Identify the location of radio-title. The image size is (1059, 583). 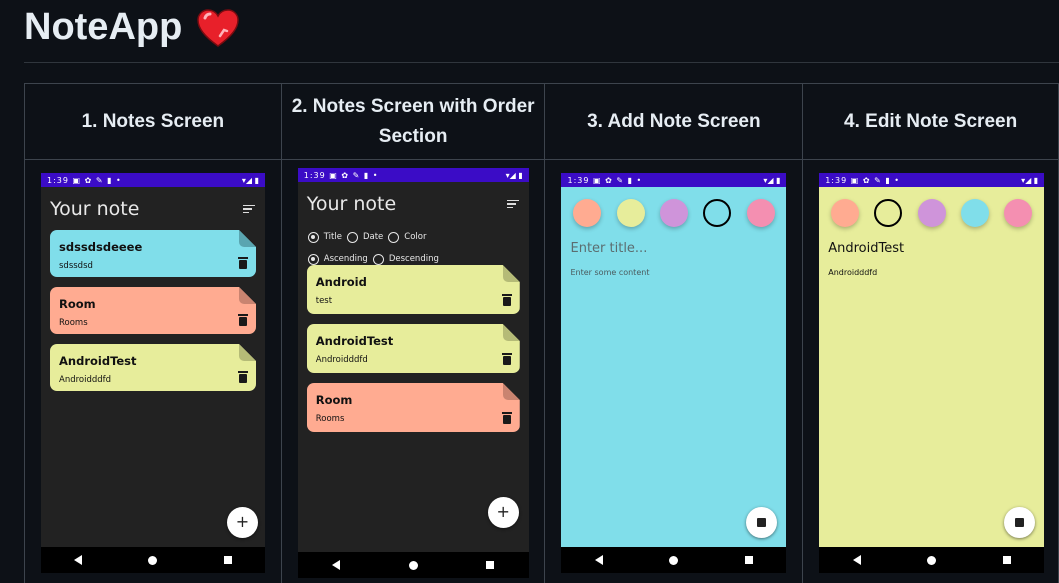
(313, 237).